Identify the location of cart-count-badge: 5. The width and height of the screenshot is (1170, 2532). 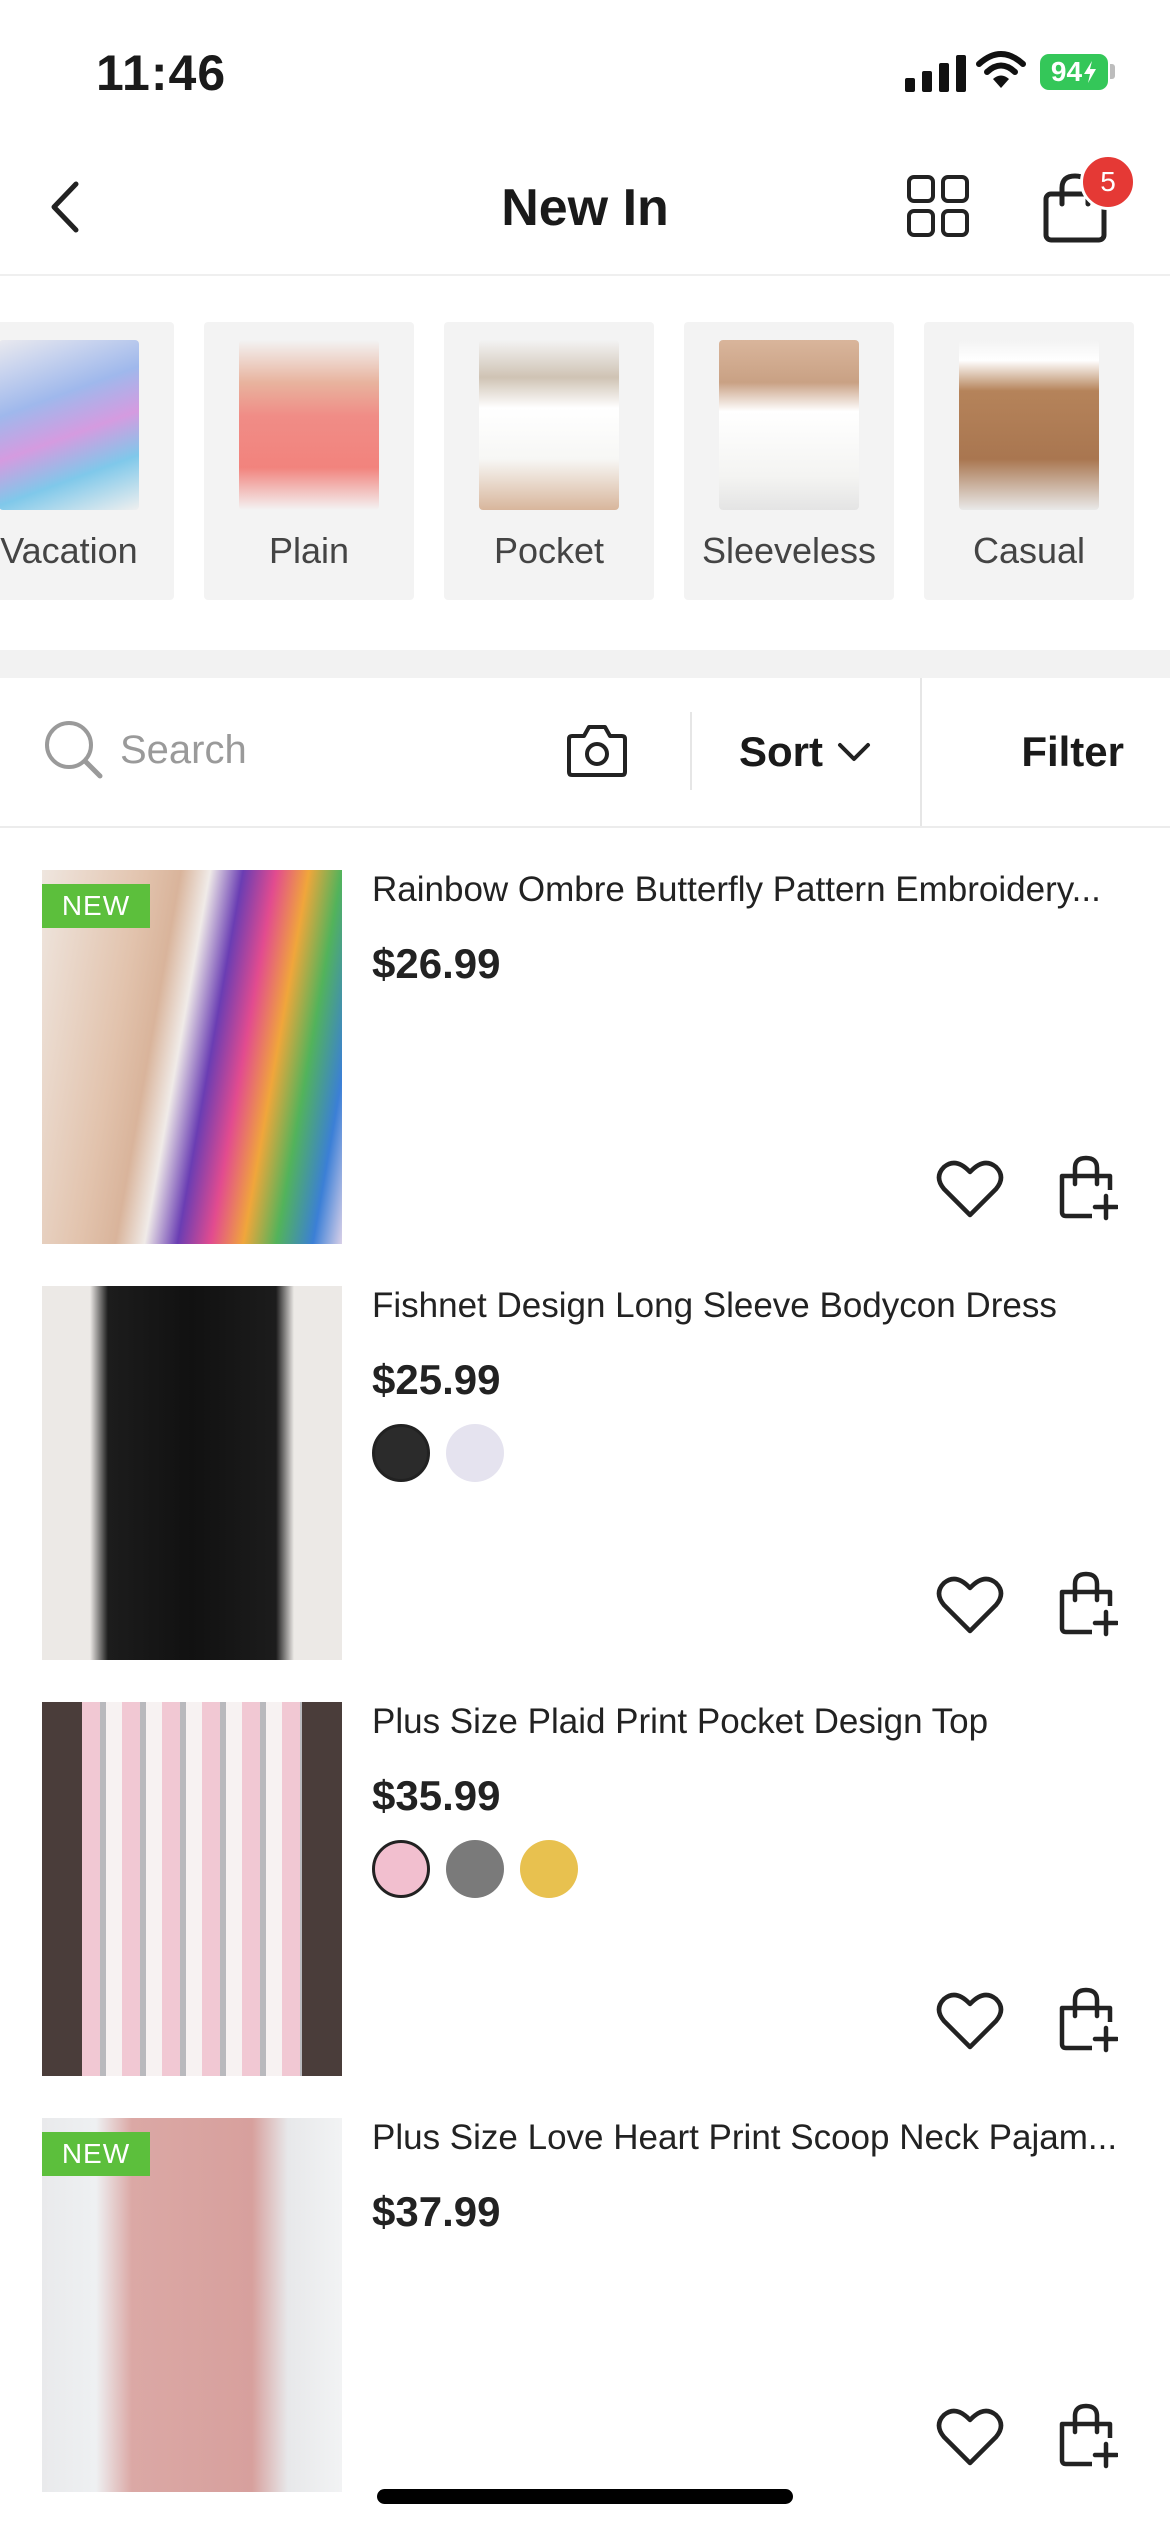
(1108, 182).